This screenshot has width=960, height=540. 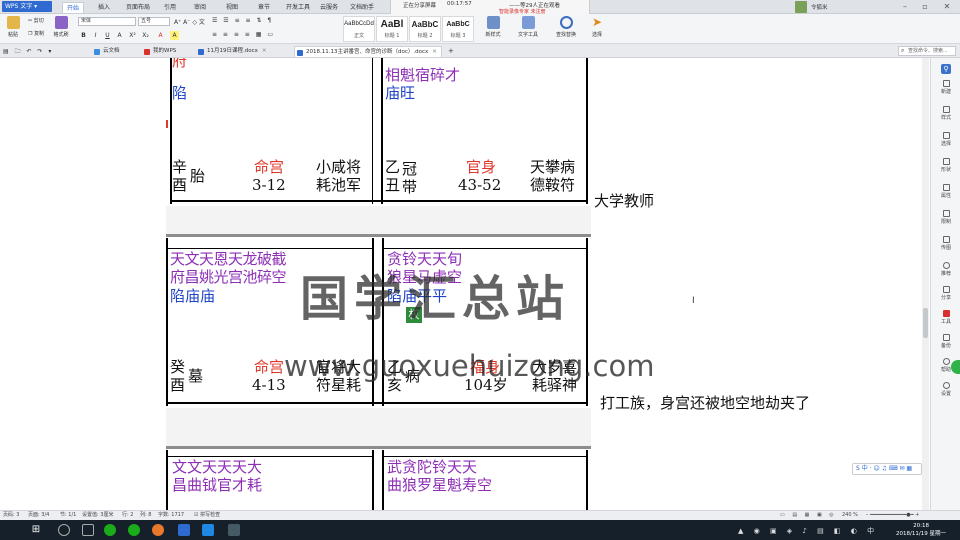 What do you see at coordinates (493, 27) in the screenshot?
I see `new-style-button: 新样式` at bounding box center [493, 27].